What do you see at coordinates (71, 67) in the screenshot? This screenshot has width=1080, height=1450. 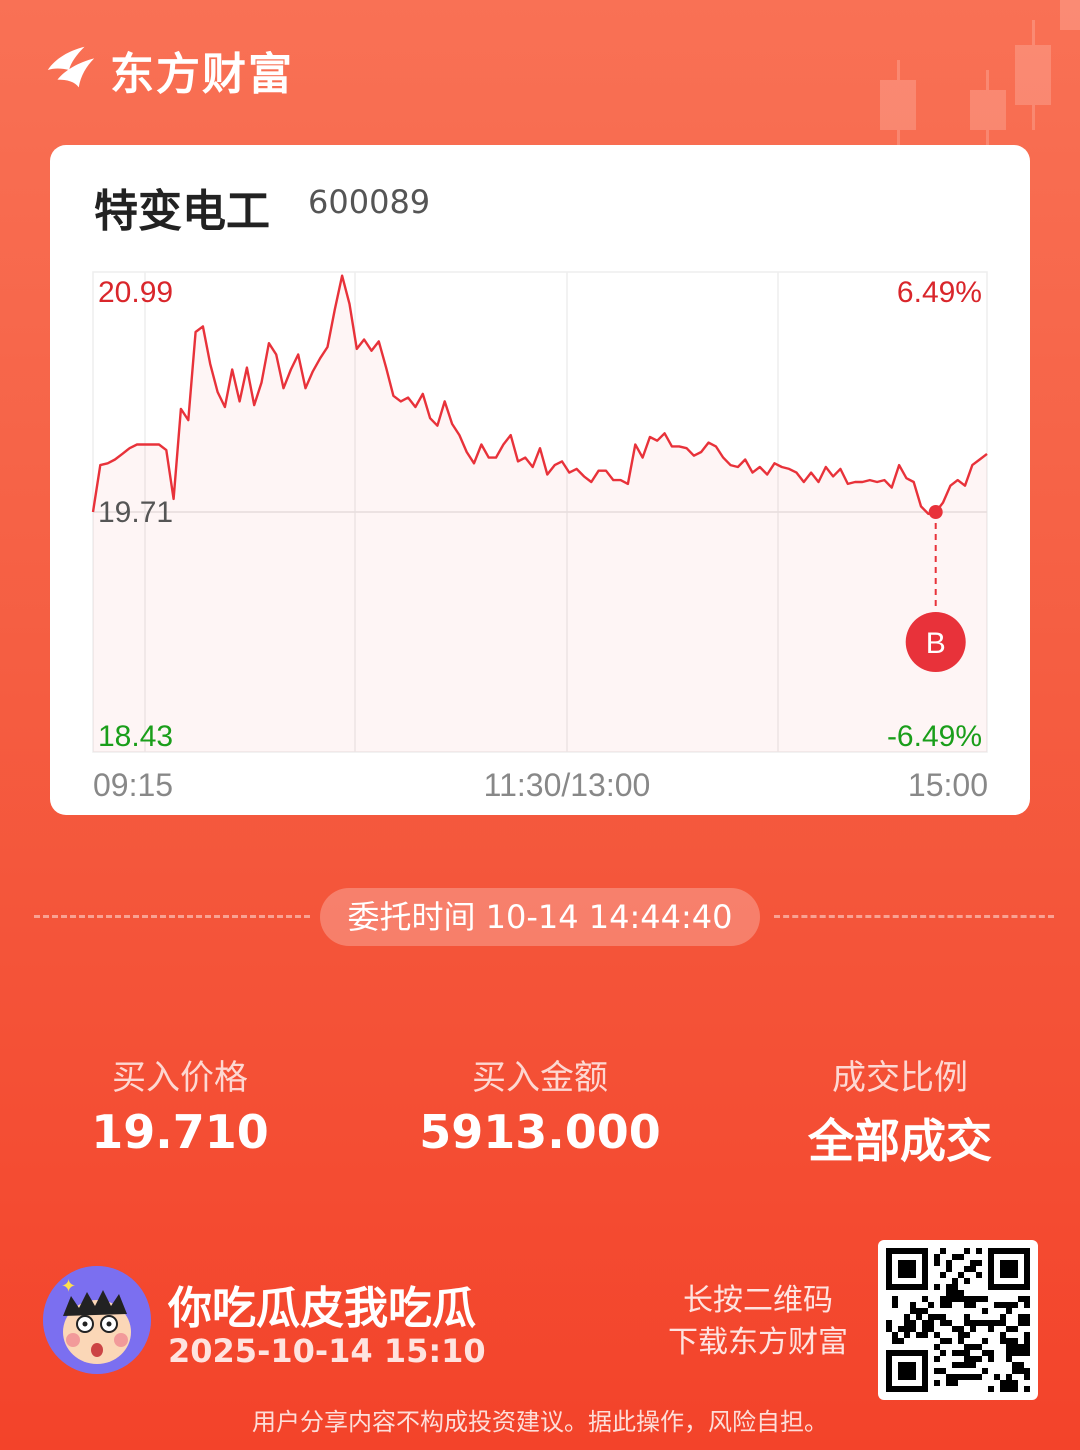 I see `eastmoney-logo-icon` at bounding box center [71, 67].